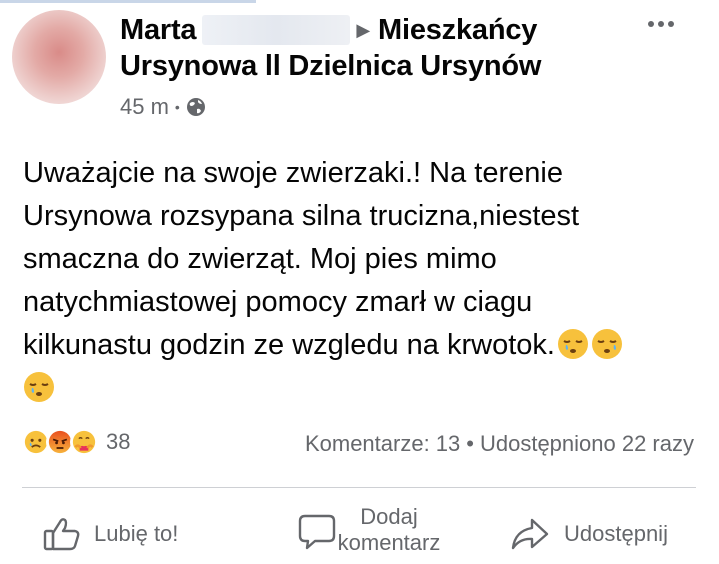 This screenshot has height=564, width=719. Describe the element at coordinates (666, 24) in the screenshot. I see `more-options-icon` at that location.